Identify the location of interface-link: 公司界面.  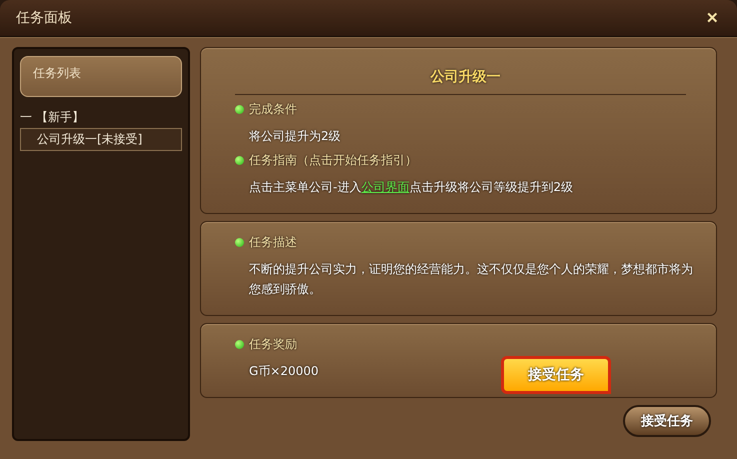
(385, 187).